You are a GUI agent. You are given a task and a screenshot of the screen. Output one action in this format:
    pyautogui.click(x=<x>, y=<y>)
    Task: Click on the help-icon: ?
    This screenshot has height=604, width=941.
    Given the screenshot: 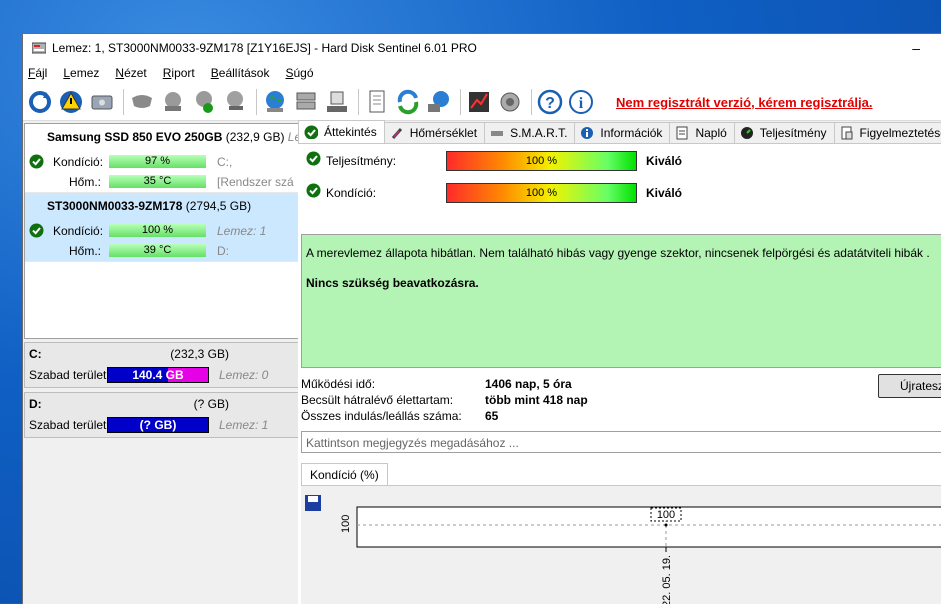 What is the action you would take?
    pyautogui.click(x=550, y=102)
    